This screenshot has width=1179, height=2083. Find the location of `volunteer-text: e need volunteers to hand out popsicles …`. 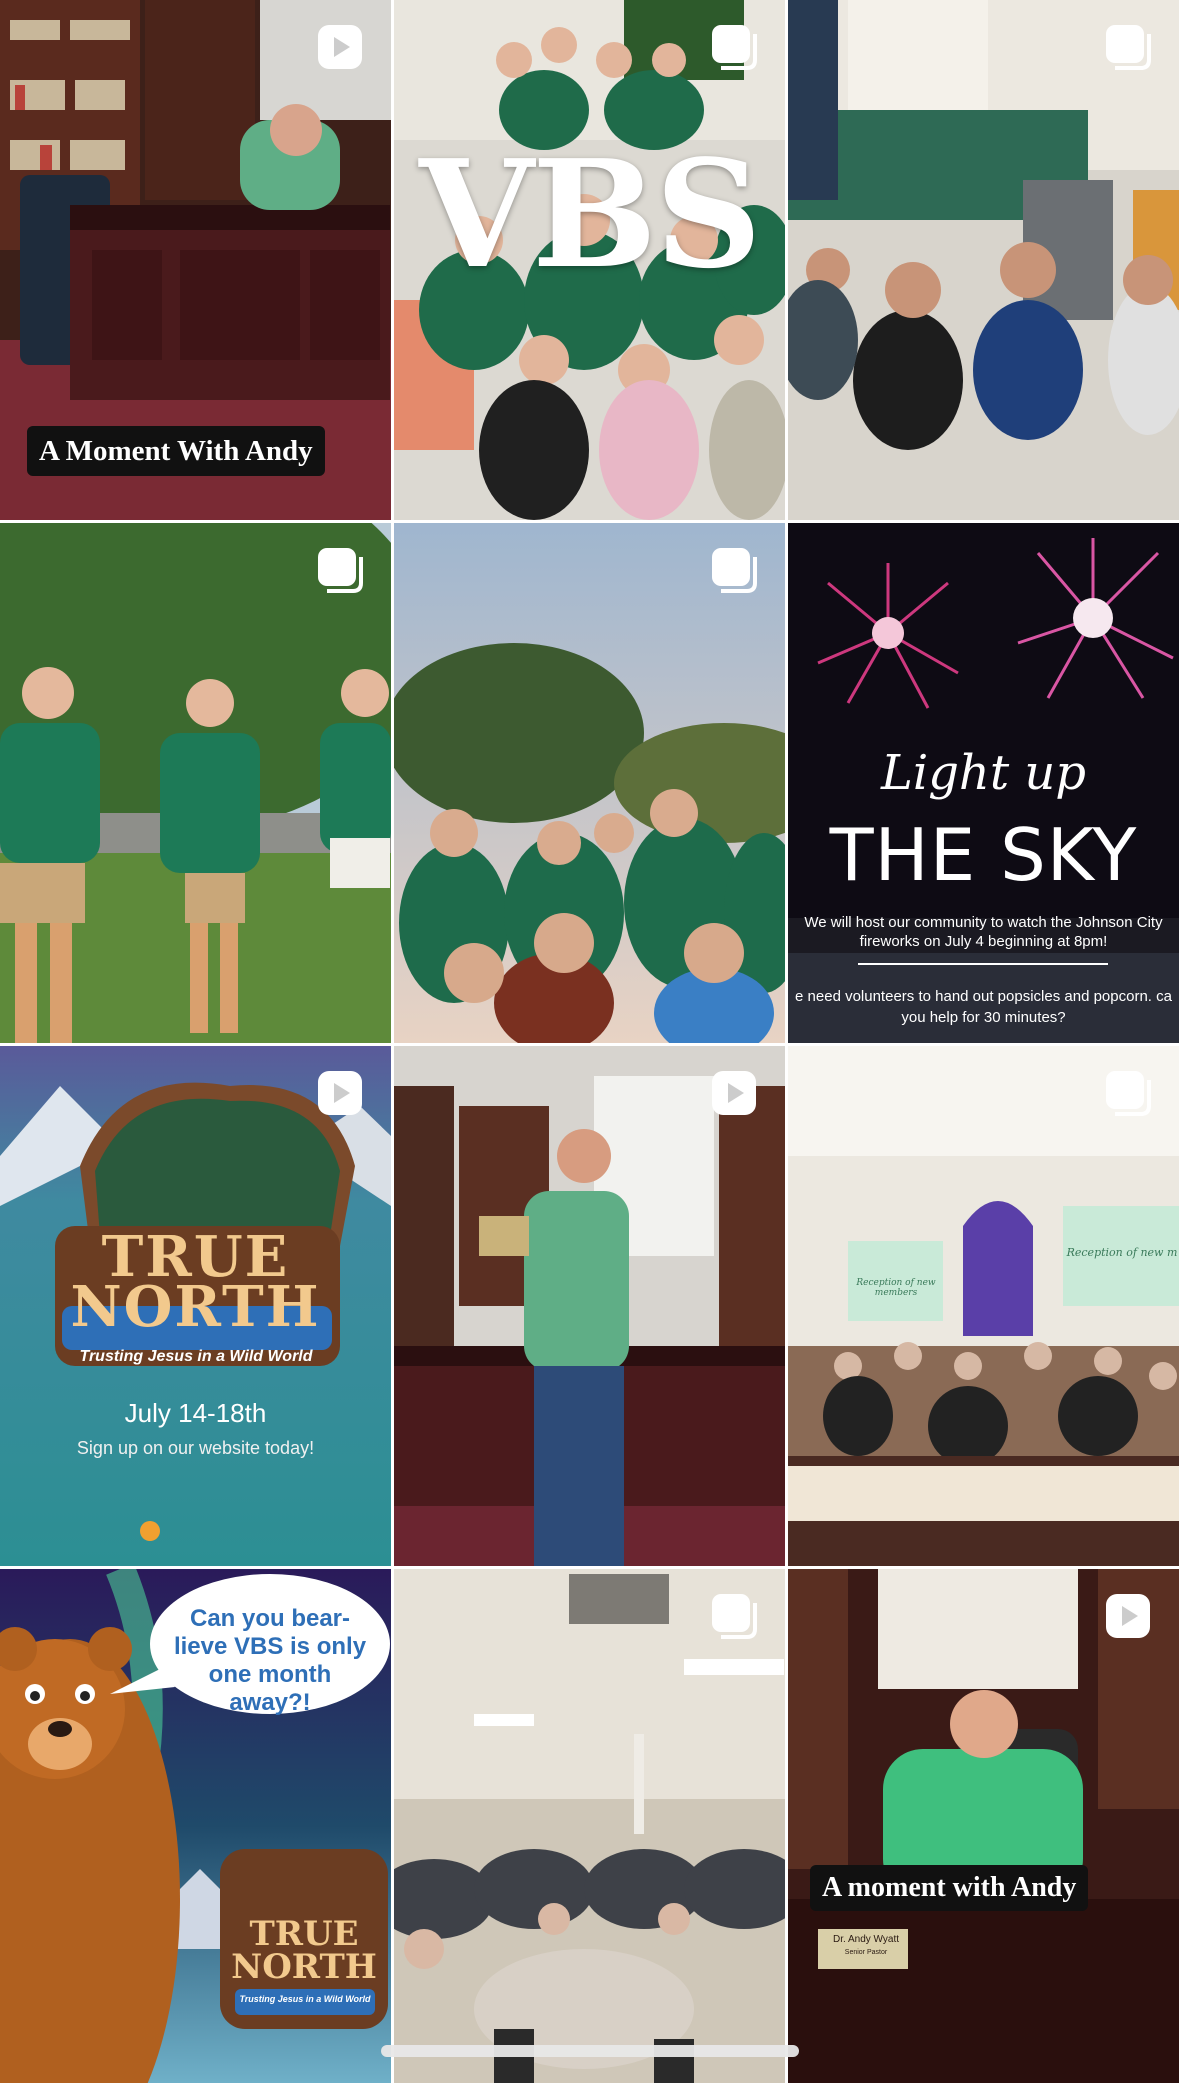

volunteer-text: e need volunteers to hand out popsicles … is located at coordinates (983, 996).